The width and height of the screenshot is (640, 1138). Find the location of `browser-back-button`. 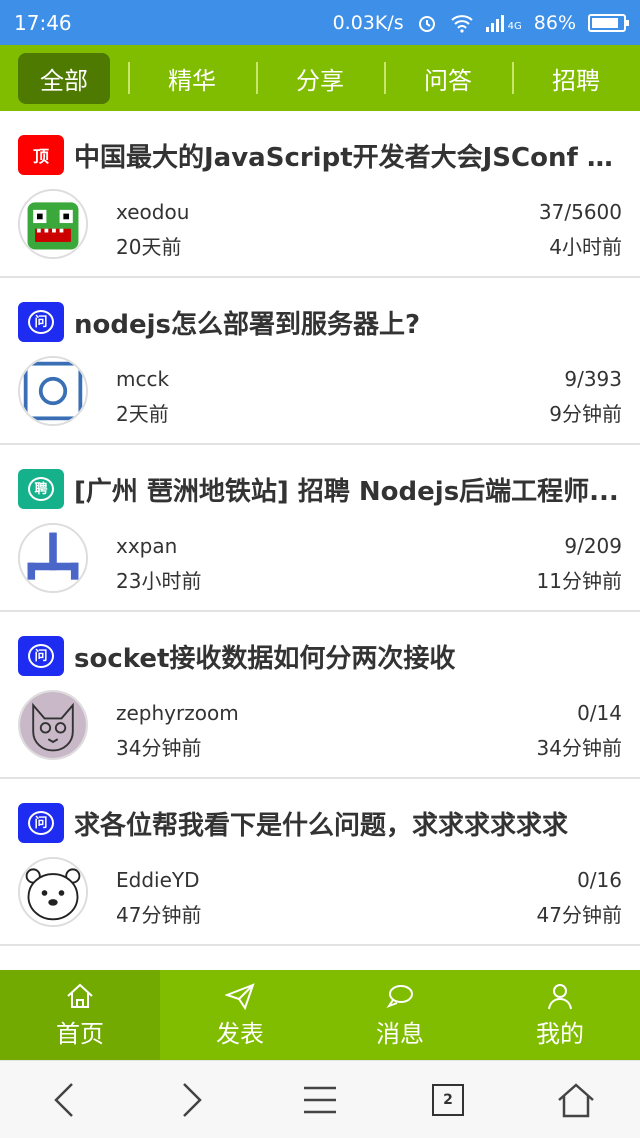

browser-back-button is located at coordinates (64, 1100).